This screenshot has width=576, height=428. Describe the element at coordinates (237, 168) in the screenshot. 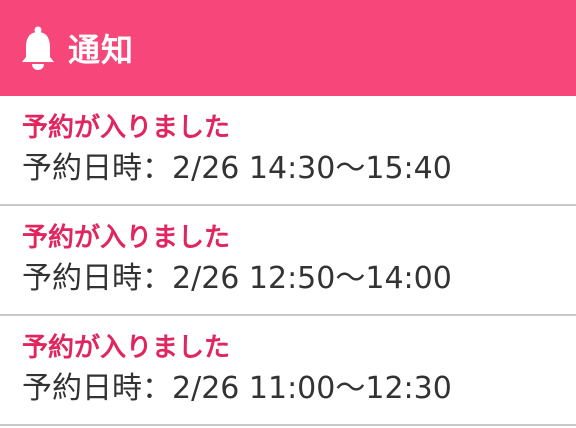

I see `notification-datetime: 予約日時：2/26 14:30〜15:40` at that location.